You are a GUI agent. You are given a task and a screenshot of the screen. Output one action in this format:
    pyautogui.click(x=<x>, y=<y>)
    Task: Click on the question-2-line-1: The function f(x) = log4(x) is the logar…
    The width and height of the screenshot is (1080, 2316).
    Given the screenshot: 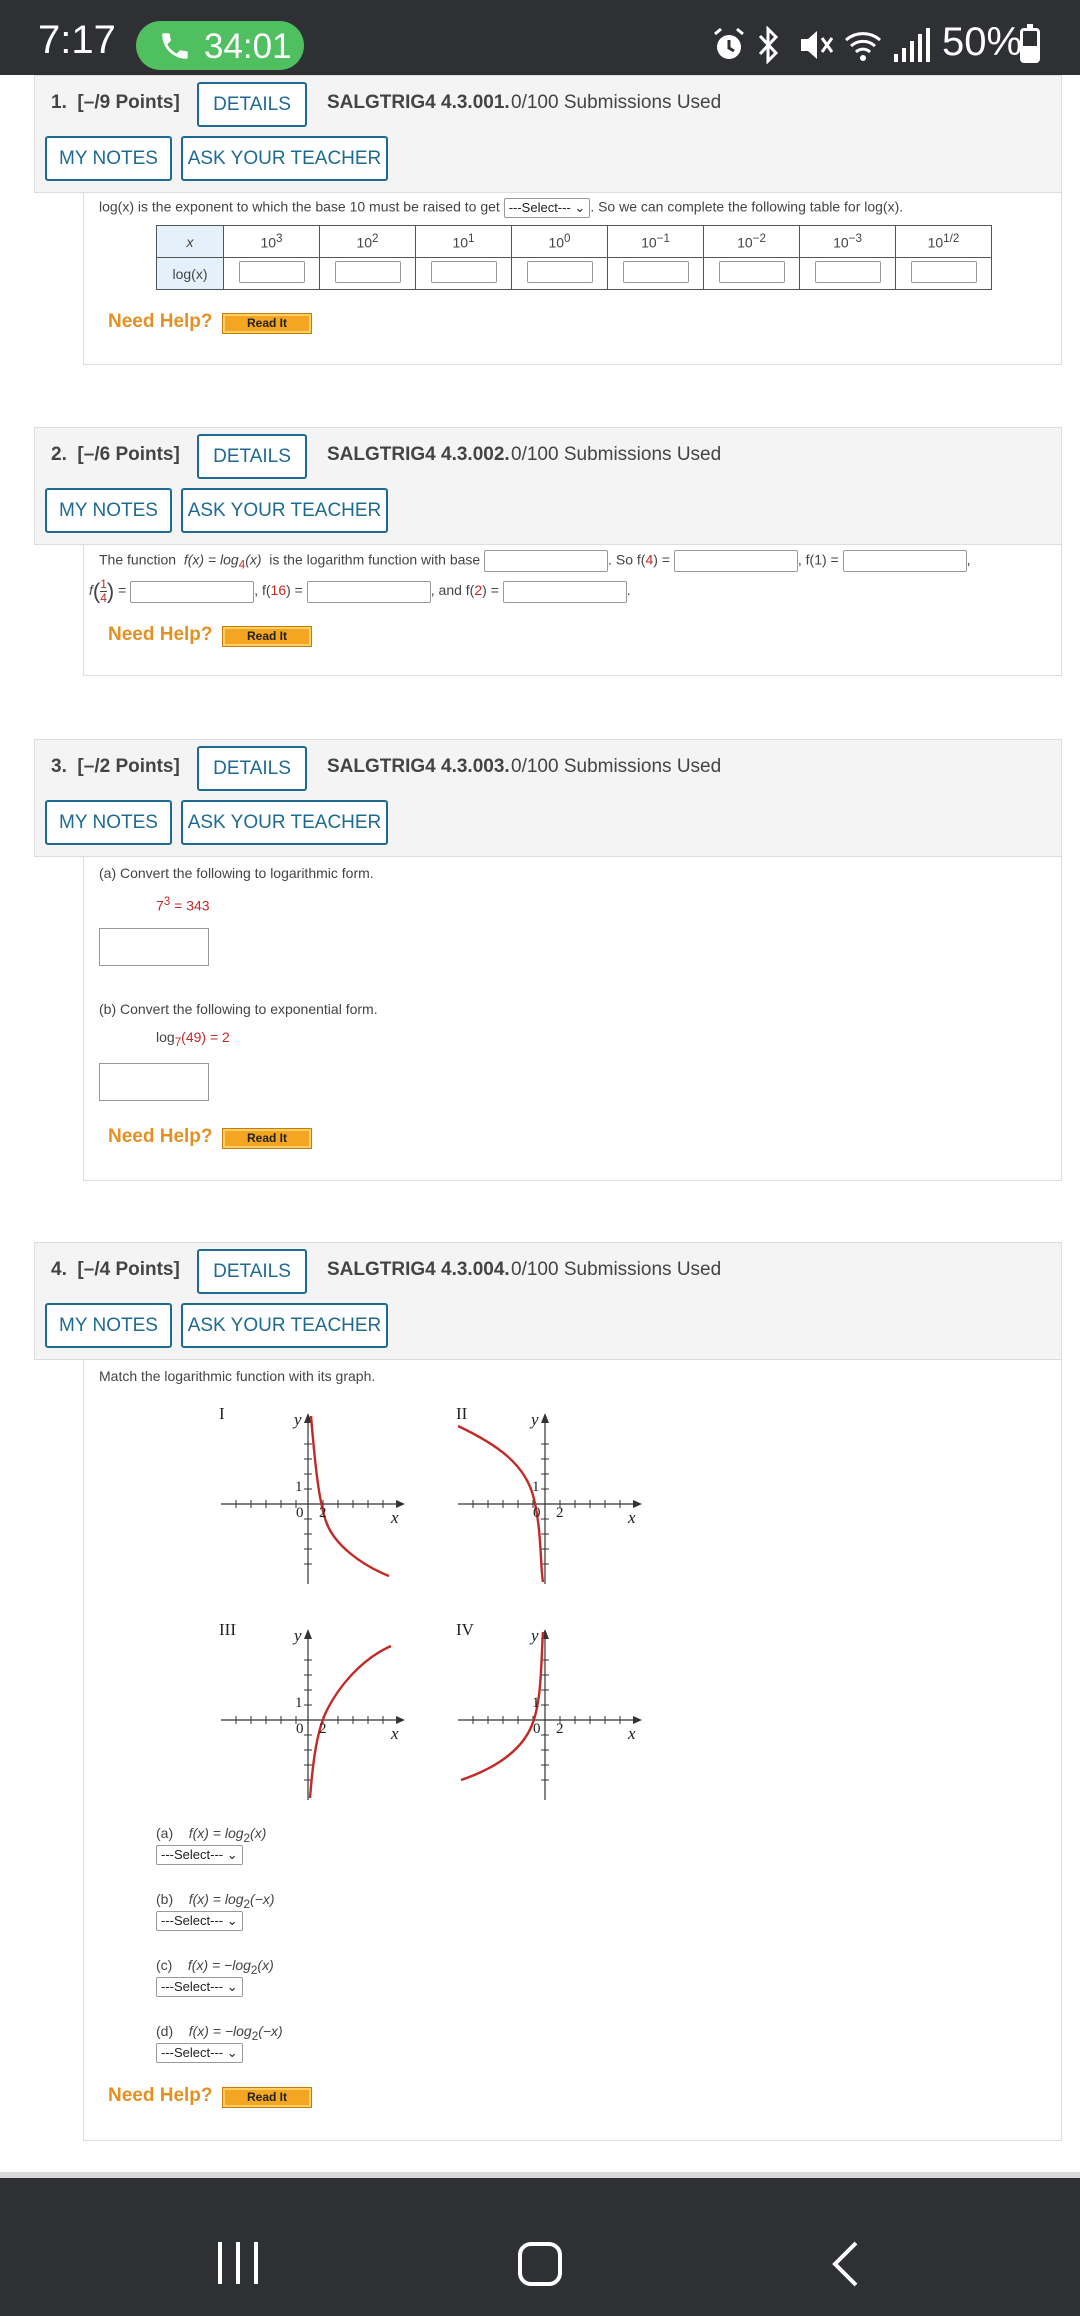 What is the action you would take?
    pyautogui.click(x=535, y=561)
    